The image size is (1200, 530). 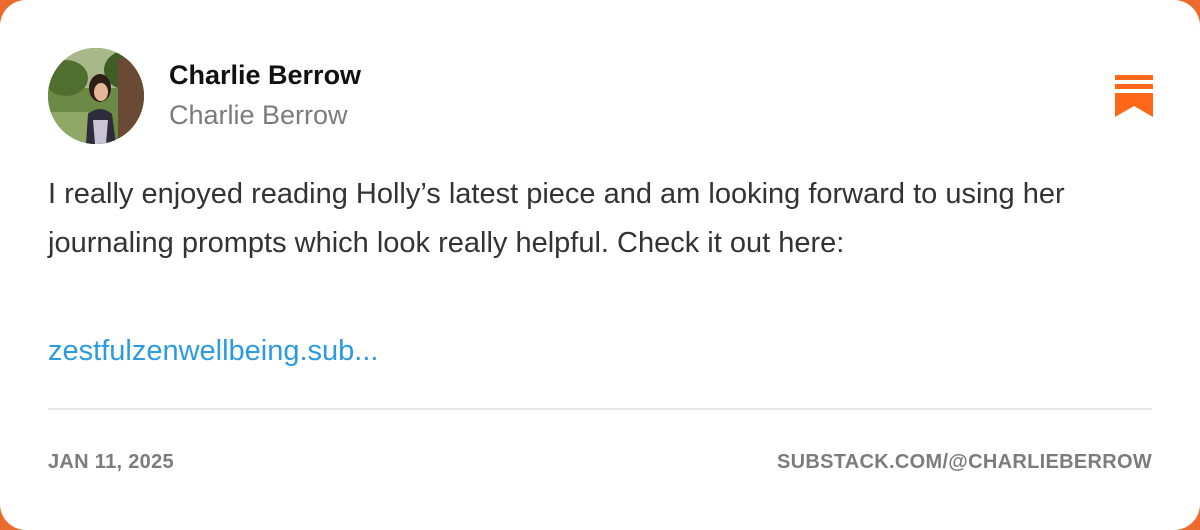 I want to click on substack-bookmark-icon, so click(x=1134, y=96).